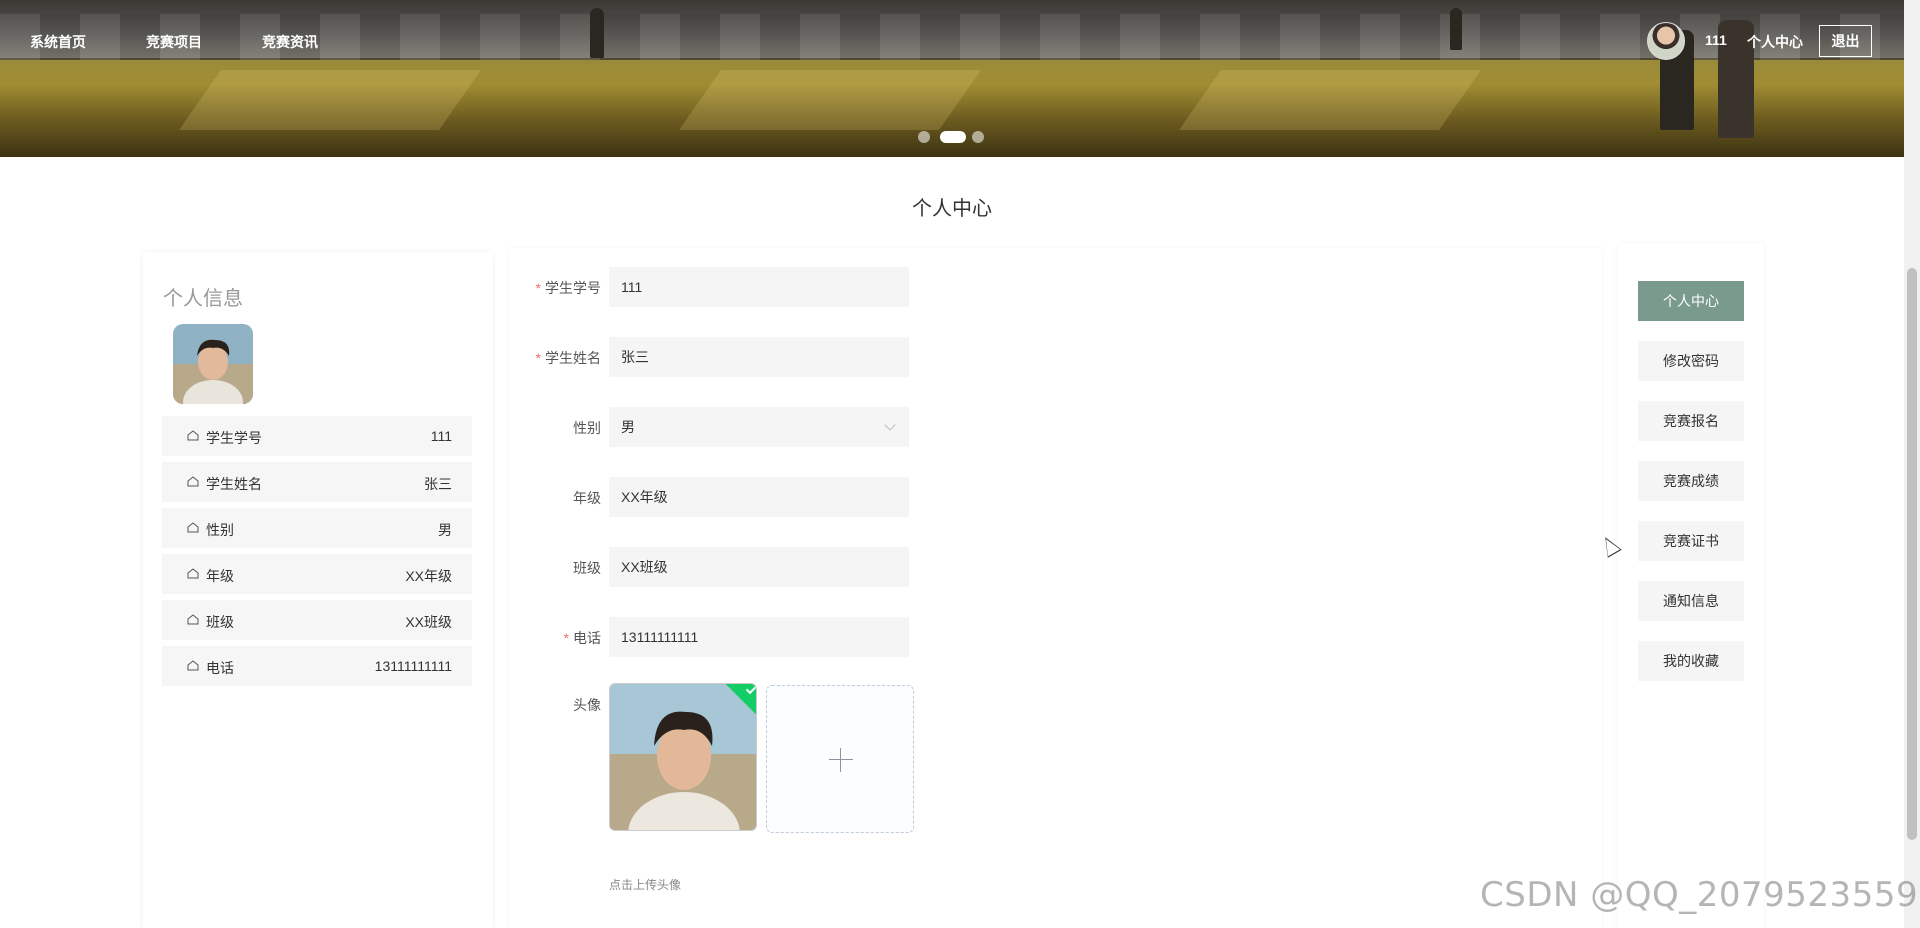 This screenshot has height=928, width=1920. Describe the element at coordinates (1716, 40) in the screenshot. I see `nav-username: 111` at that location.